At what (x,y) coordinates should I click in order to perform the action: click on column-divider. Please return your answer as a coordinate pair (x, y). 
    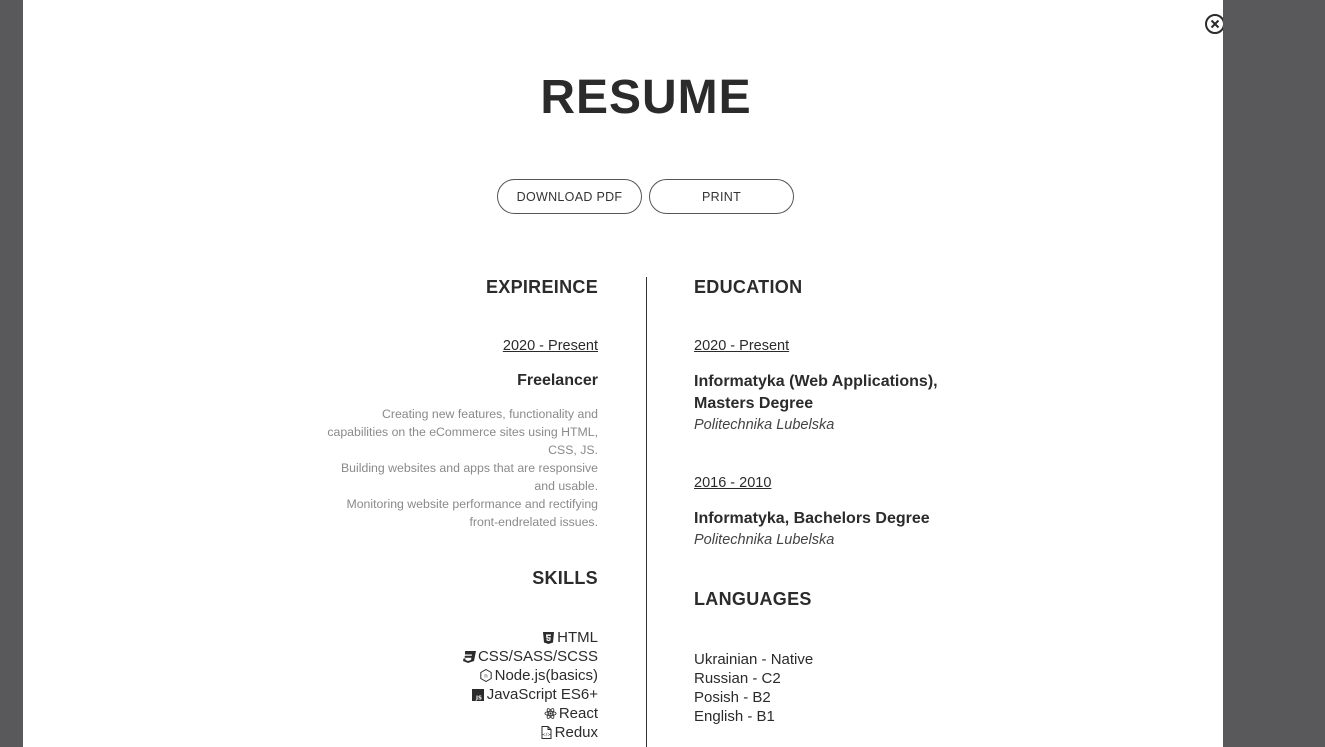
    Looking at the image, I should click on (646, 512).